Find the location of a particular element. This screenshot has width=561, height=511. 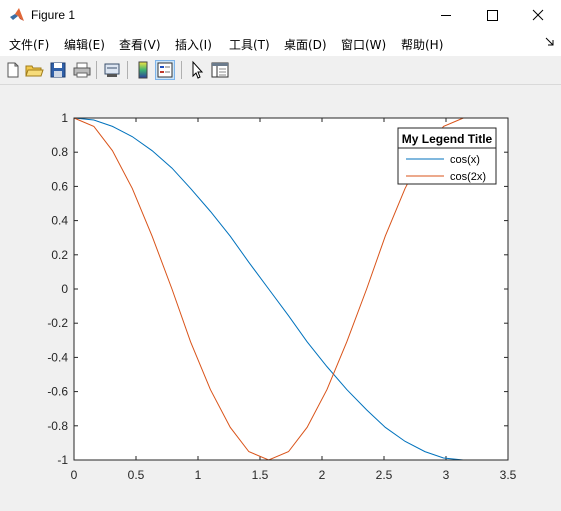

pointer-icon is located at coordinates (198, 69).